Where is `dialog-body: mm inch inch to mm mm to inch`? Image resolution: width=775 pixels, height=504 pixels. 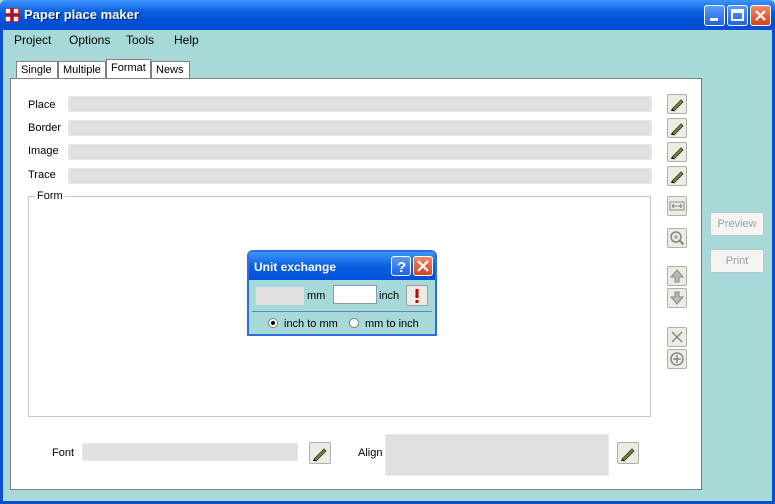
dialog-body: mm inch inch to mm mm to inch is located at coordinates (342, 307).